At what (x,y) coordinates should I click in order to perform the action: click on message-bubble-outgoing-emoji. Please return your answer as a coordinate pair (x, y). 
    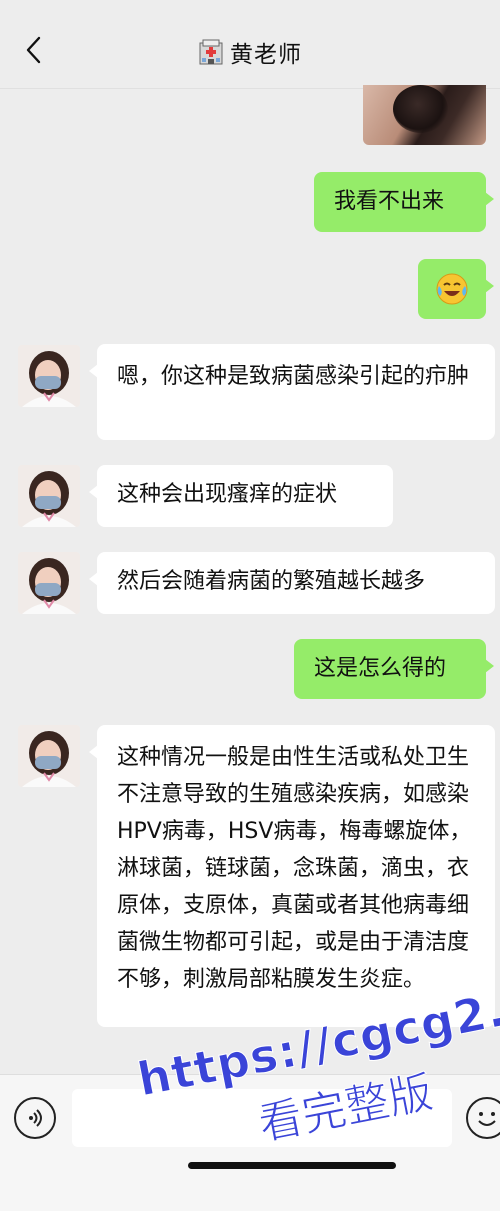
    Looking at the image, I should click on (456, 289).